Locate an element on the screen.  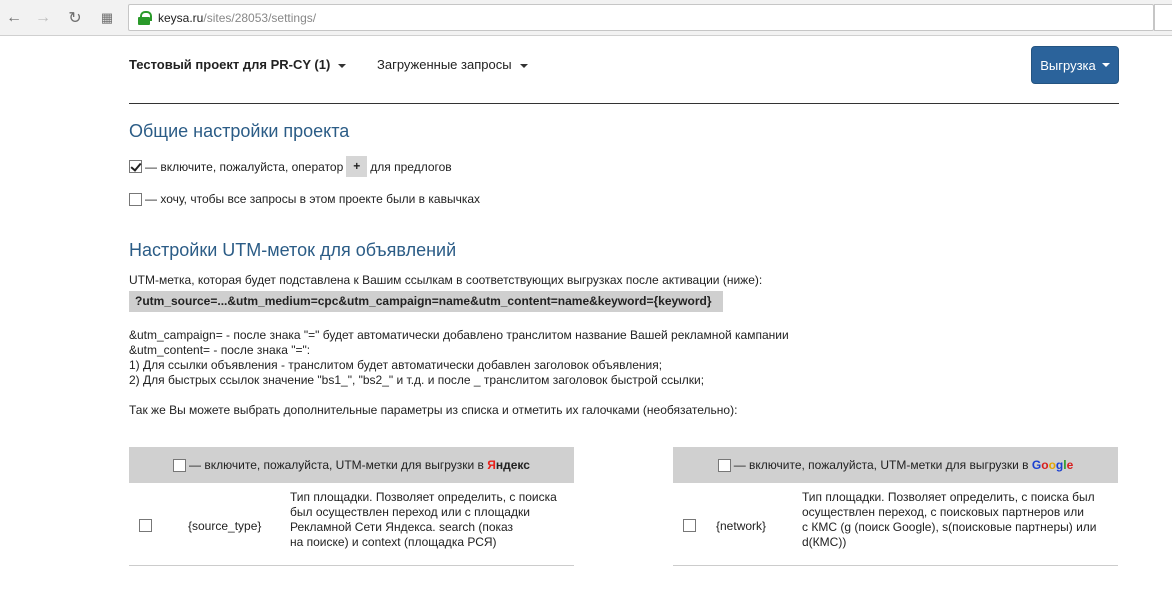
description-line: Рекламной Сети Яндекса. search (показ is located at coordinates (402, 527).